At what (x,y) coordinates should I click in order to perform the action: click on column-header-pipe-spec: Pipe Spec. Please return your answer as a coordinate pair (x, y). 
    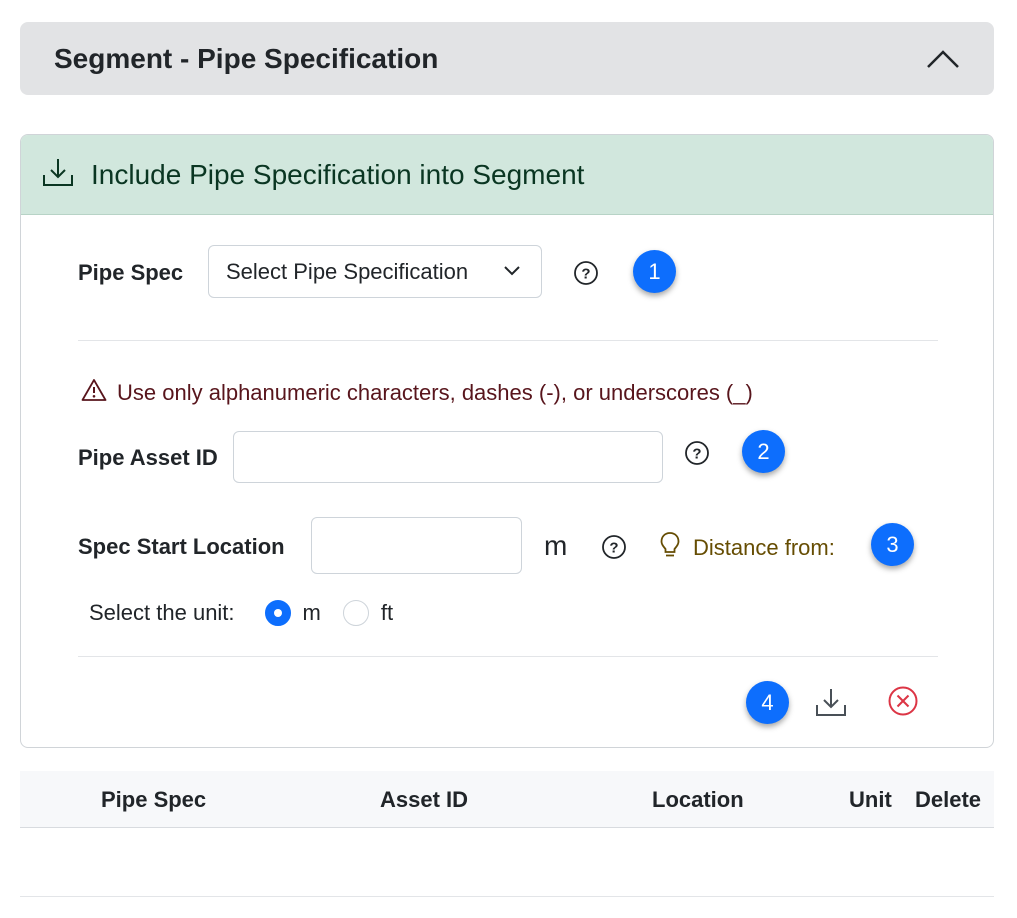
    Looking at the image, I should click on (154, 799).